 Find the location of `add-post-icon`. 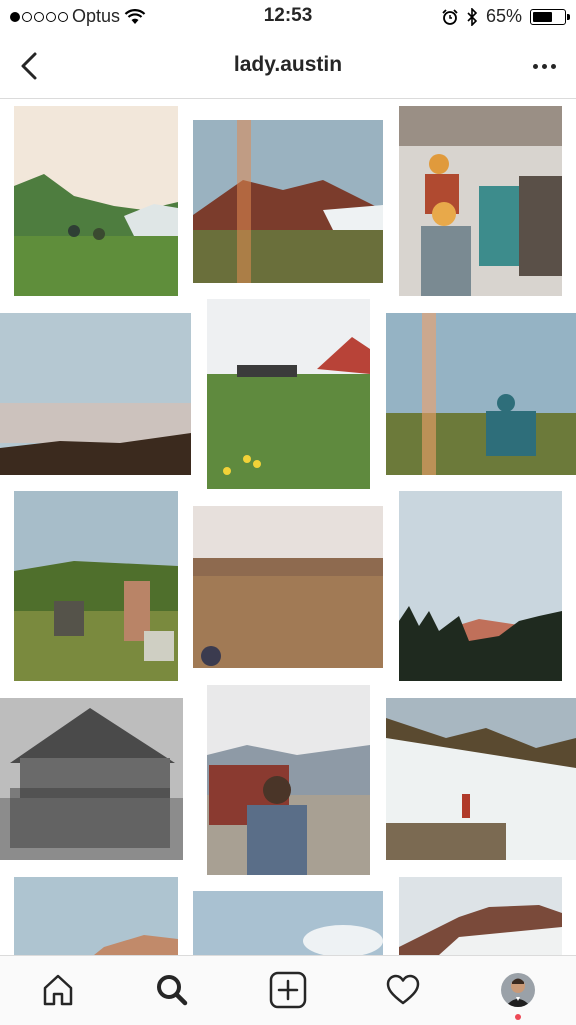

add-post-icon is located at coordinates (288, 990).